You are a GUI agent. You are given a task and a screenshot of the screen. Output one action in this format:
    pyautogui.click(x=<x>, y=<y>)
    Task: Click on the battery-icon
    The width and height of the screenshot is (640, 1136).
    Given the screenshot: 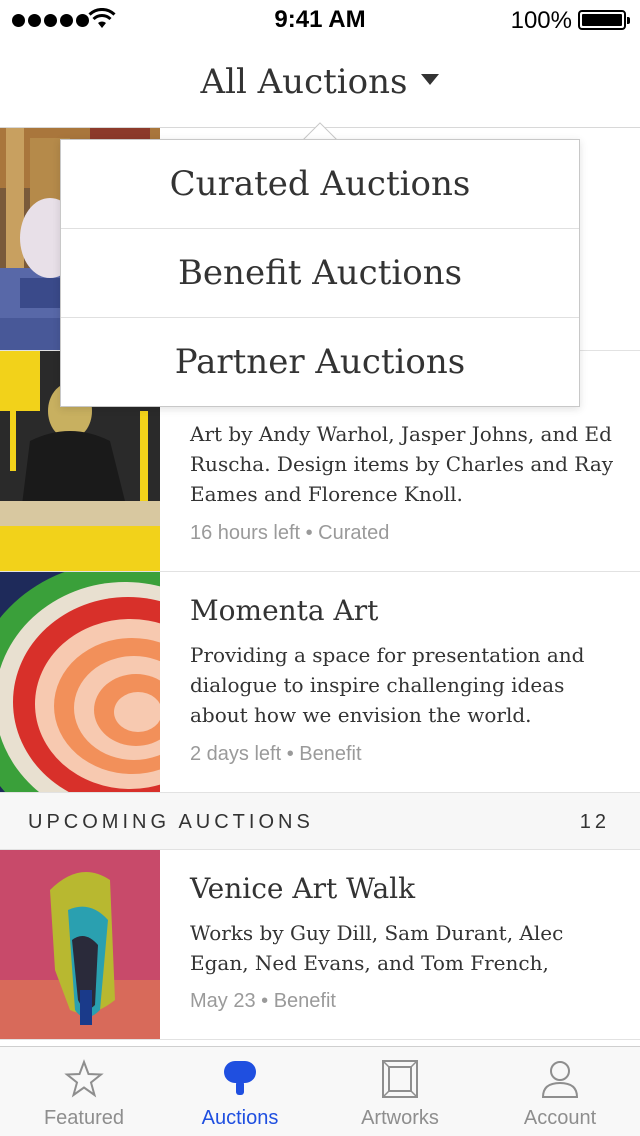 What is the action you would take?
    pyautogui.click(x=604, y=20)
    